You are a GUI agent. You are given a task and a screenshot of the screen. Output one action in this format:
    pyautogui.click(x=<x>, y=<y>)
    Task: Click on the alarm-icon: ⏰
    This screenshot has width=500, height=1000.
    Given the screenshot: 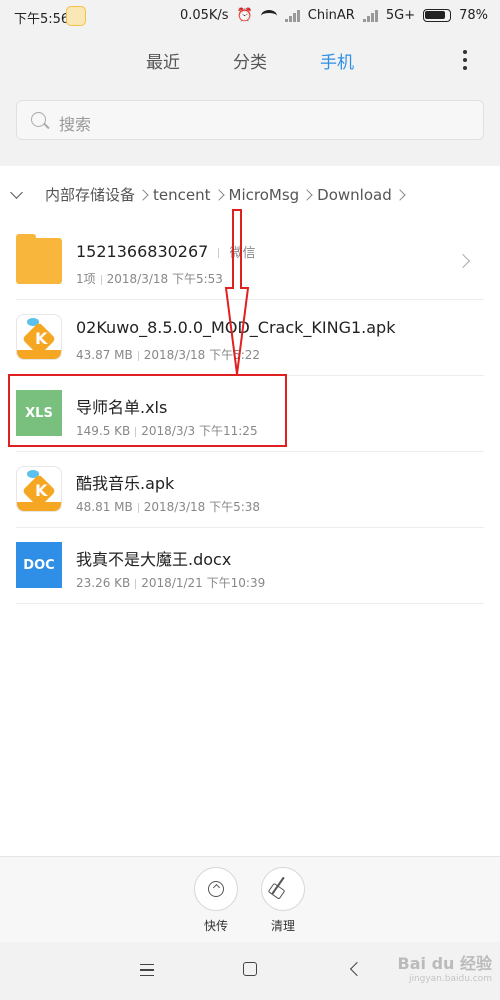 What is the action you would take?
    pyautogui.click(x=244, y=15)
    